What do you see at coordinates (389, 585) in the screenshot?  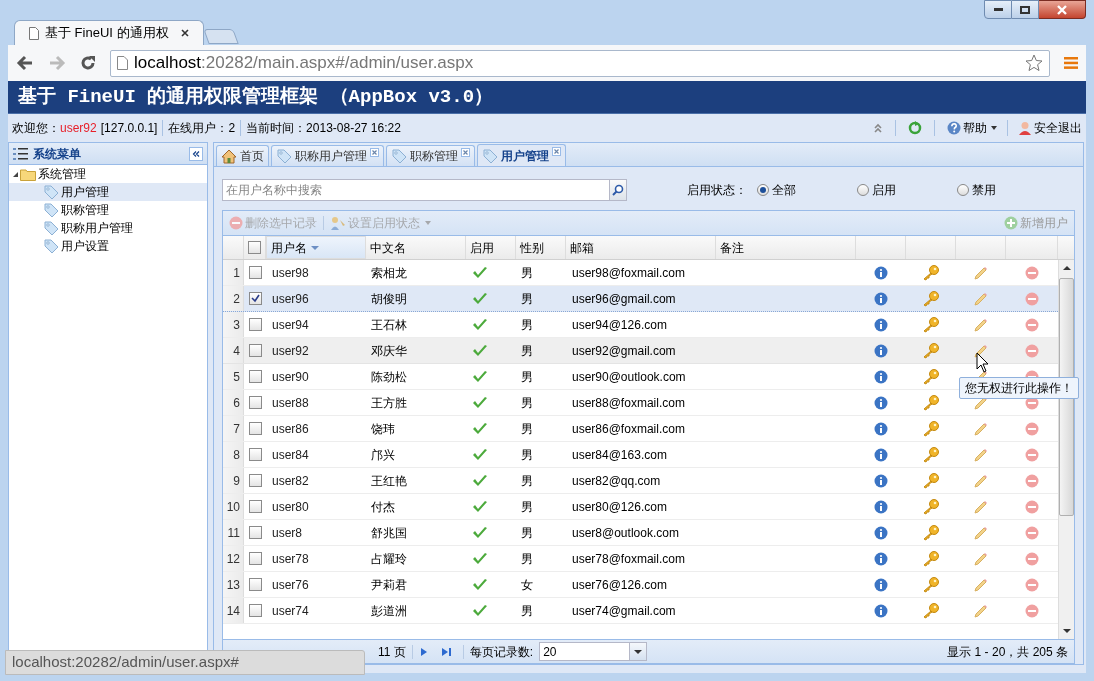 I see `table-cell-text: 尹莉君` at bounding box center [389, 585].